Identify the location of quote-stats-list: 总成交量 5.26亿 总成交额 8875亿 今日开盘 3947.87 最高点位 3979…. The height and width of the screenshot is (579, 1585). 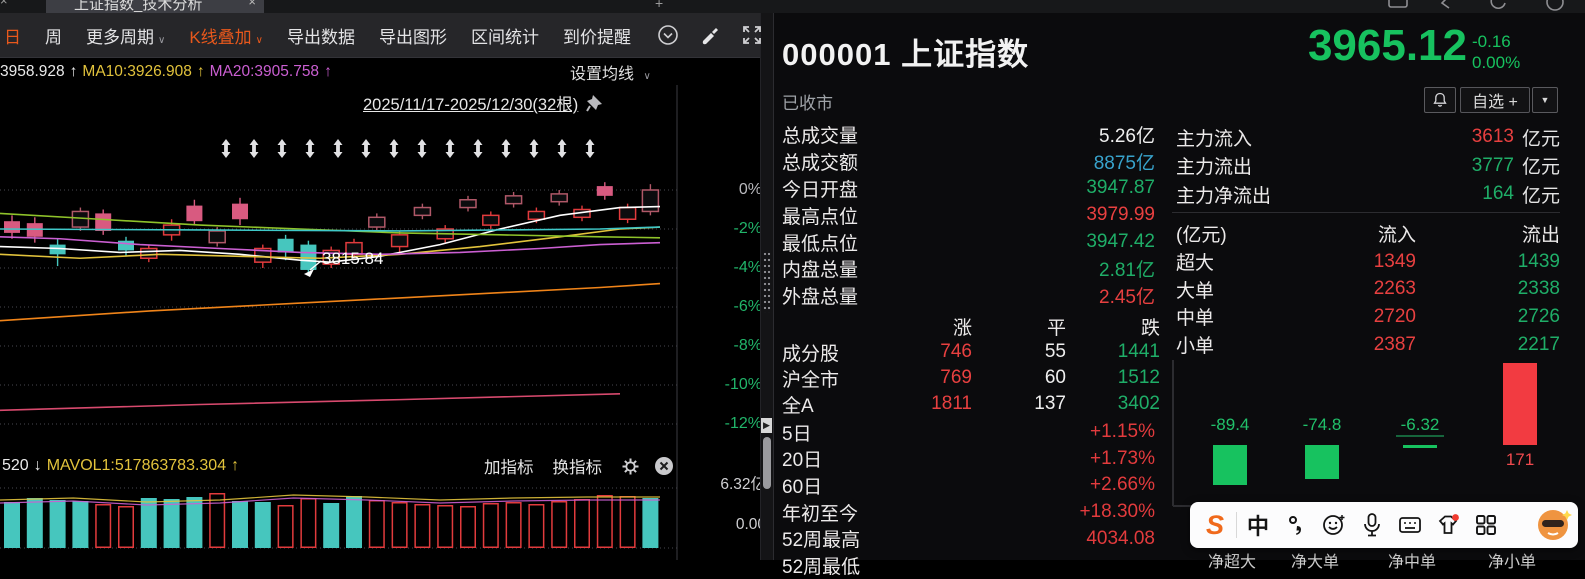
(968, 215).